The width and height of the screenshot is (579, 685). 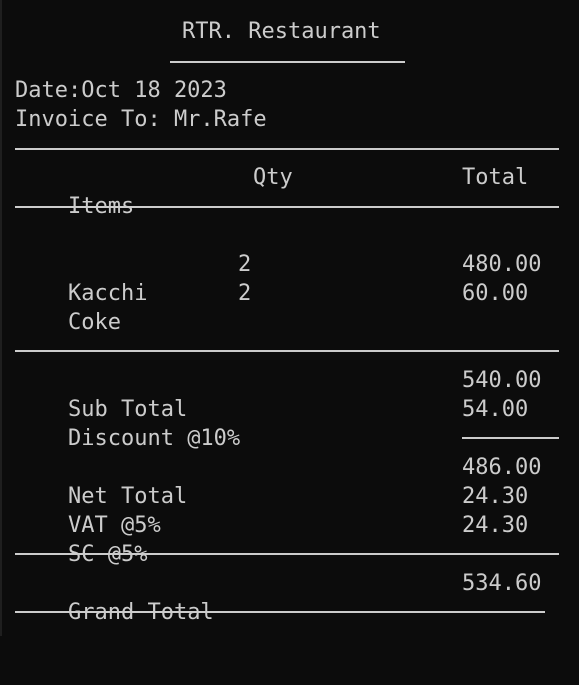 I want to click on column-header-row: Items Qty Total, so click(x=285, y=191).